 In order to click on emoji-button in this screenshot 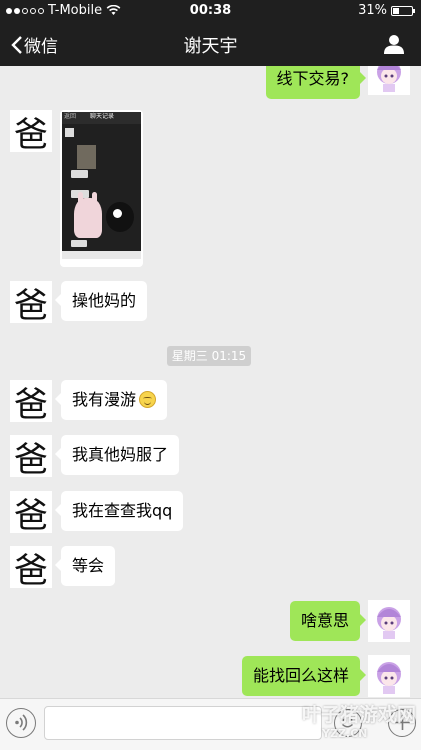, I will do `click(348, 723)`.